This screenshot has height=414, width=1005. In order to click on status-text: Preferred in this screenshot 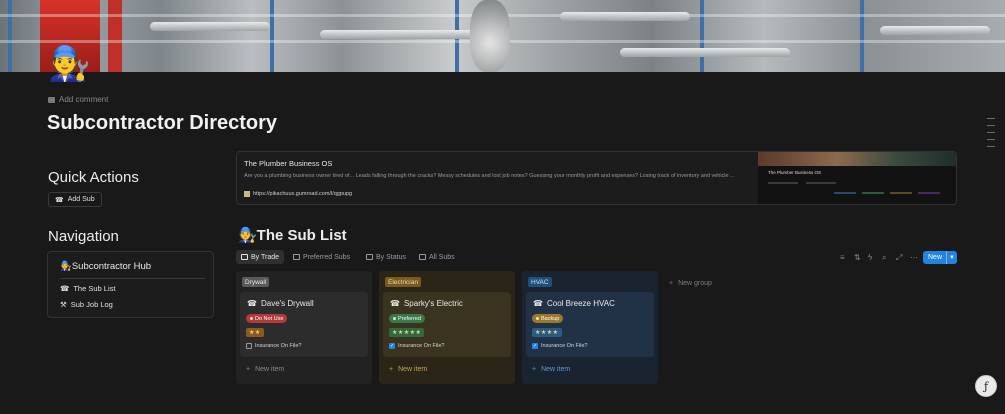, I will do `click(409, 318)`.